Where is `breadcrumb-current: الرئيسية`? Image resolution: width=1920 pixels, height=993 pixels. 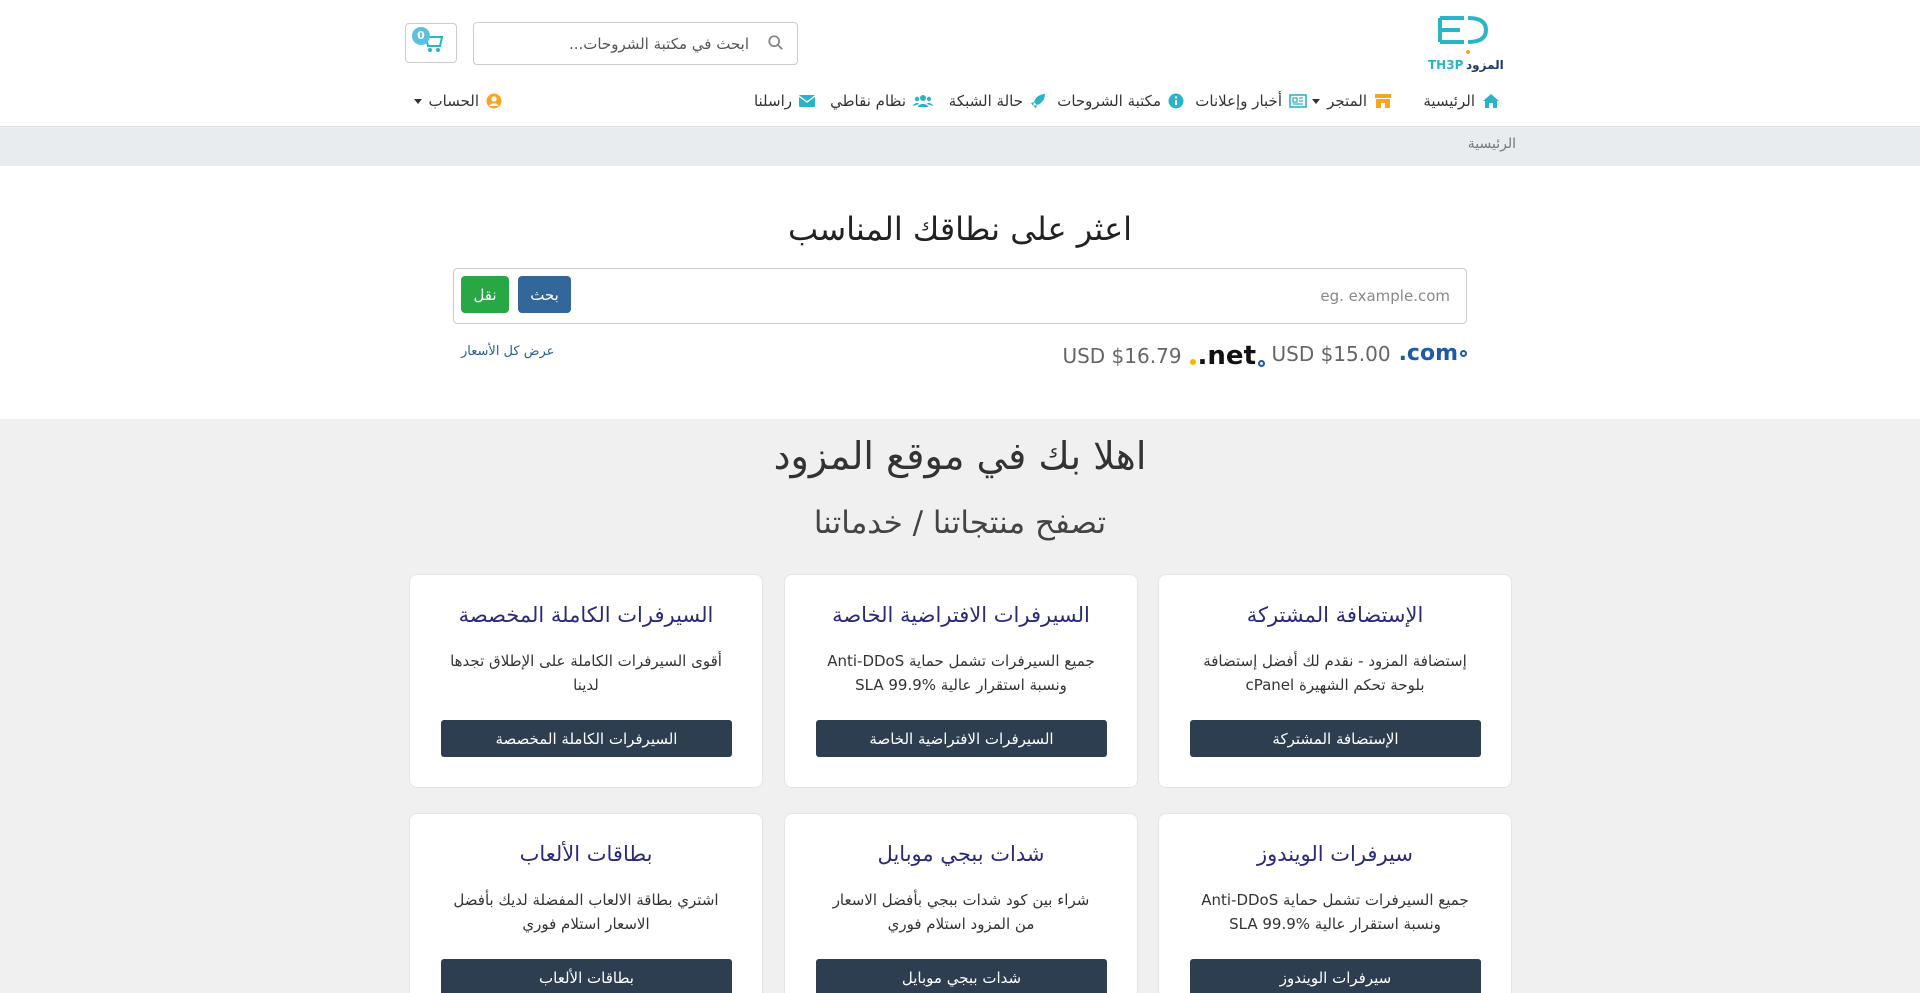
breadcrumb-current: الرئيسية is located at coordinates (1491, 144).